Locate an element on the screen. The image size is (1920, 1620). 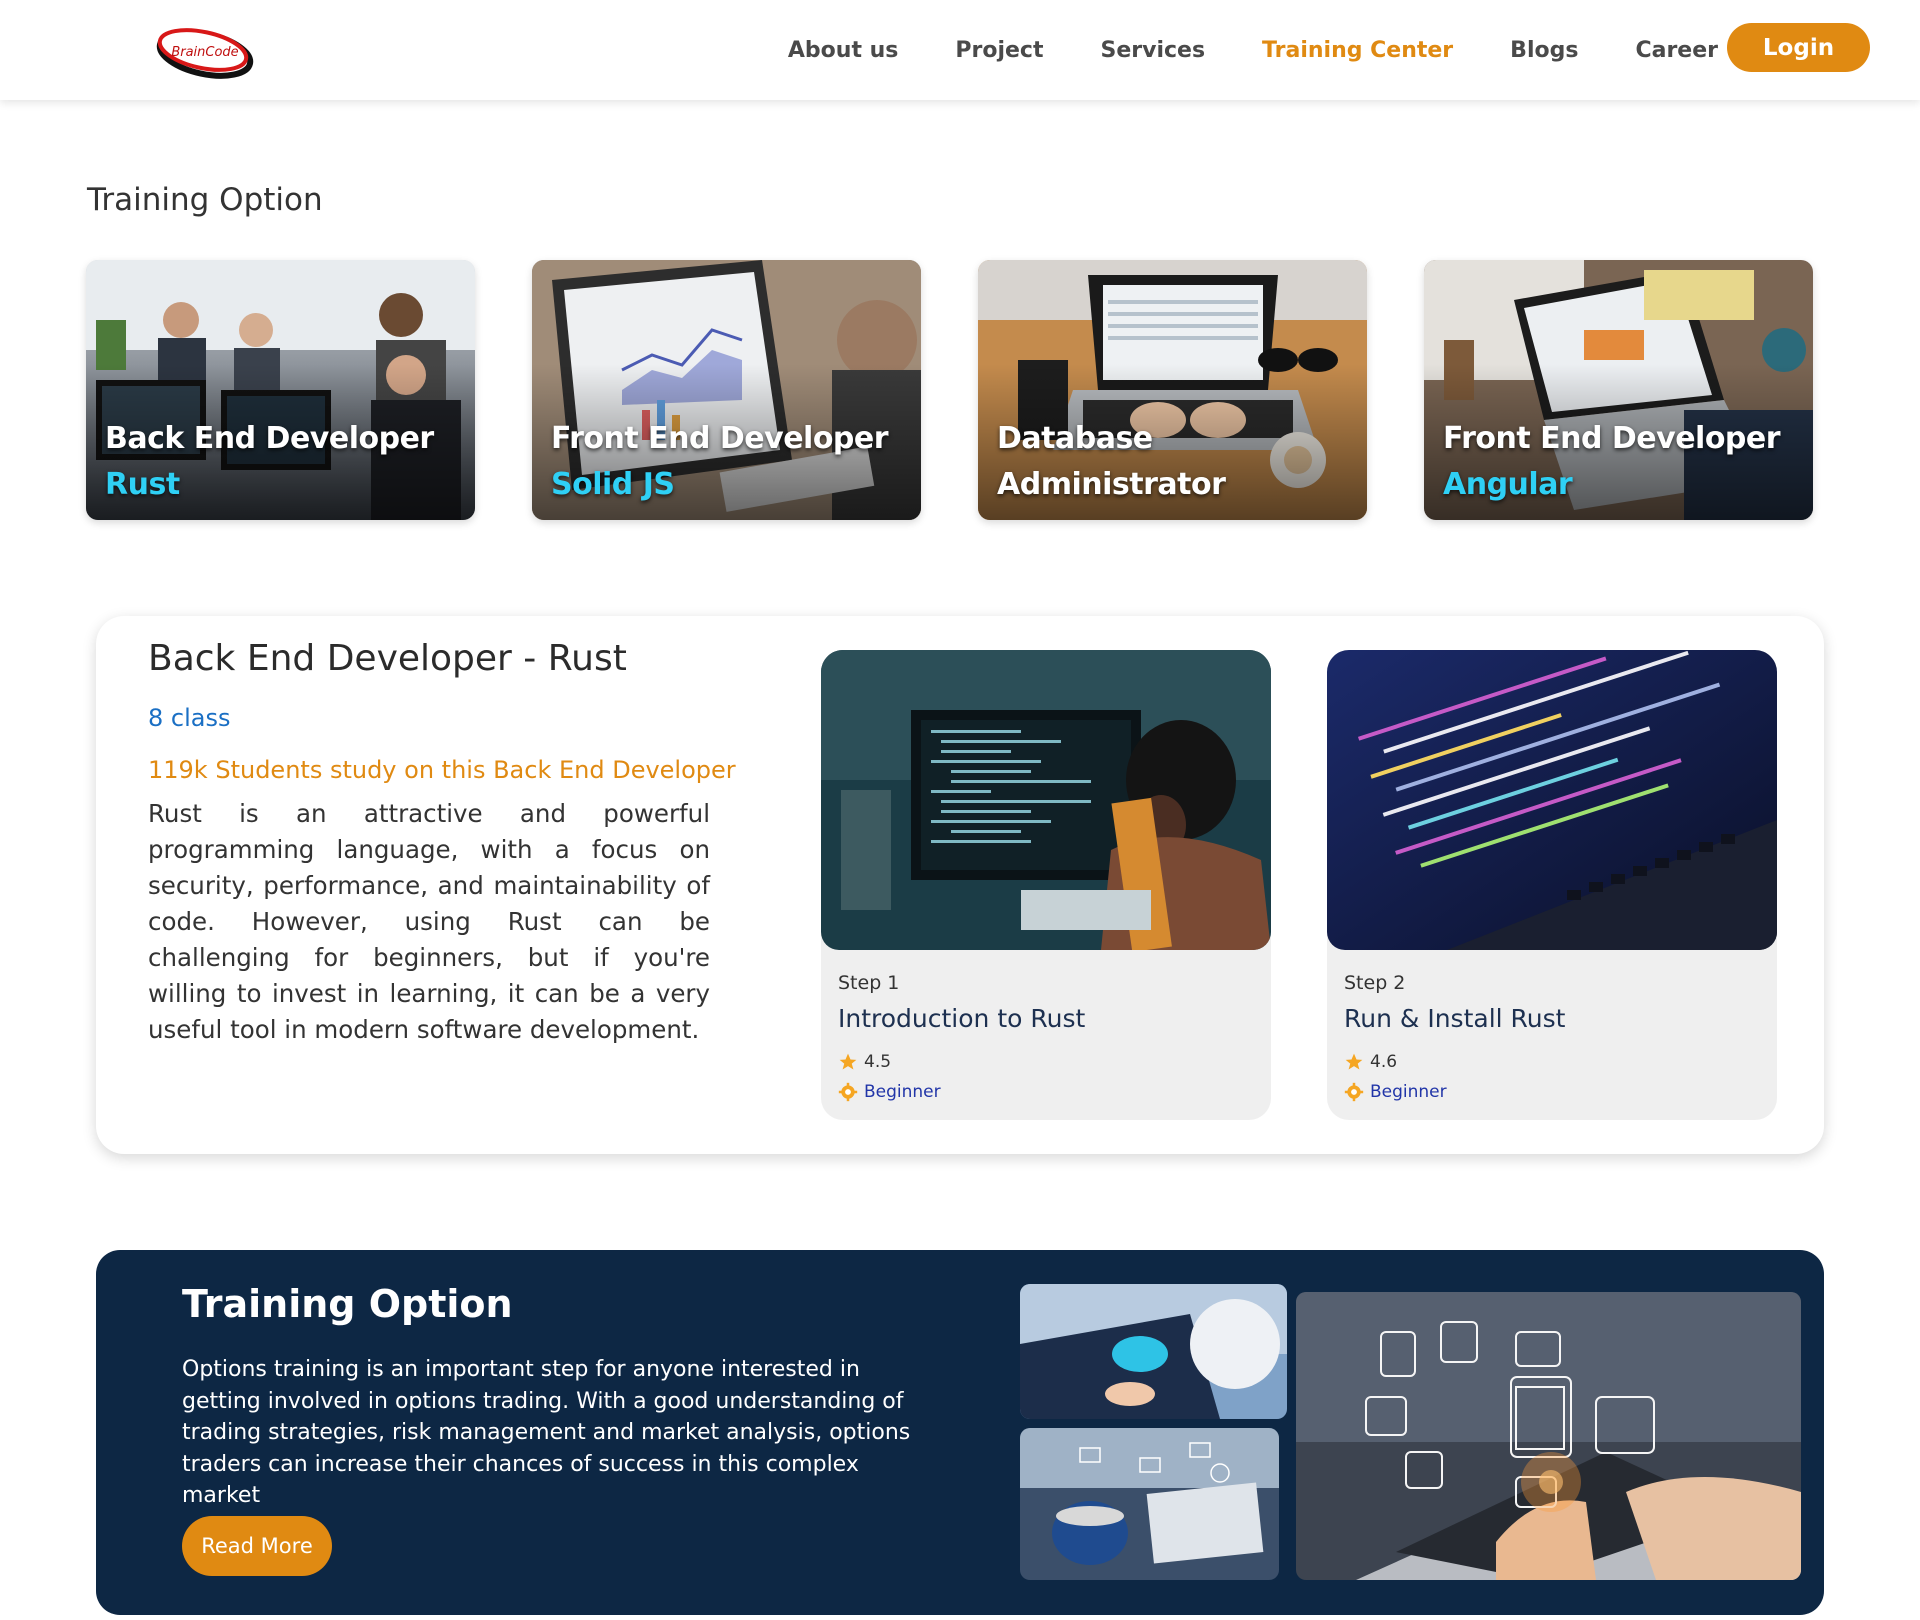
training-card-database: Database Administrator is located at coordinates (1172, 390).